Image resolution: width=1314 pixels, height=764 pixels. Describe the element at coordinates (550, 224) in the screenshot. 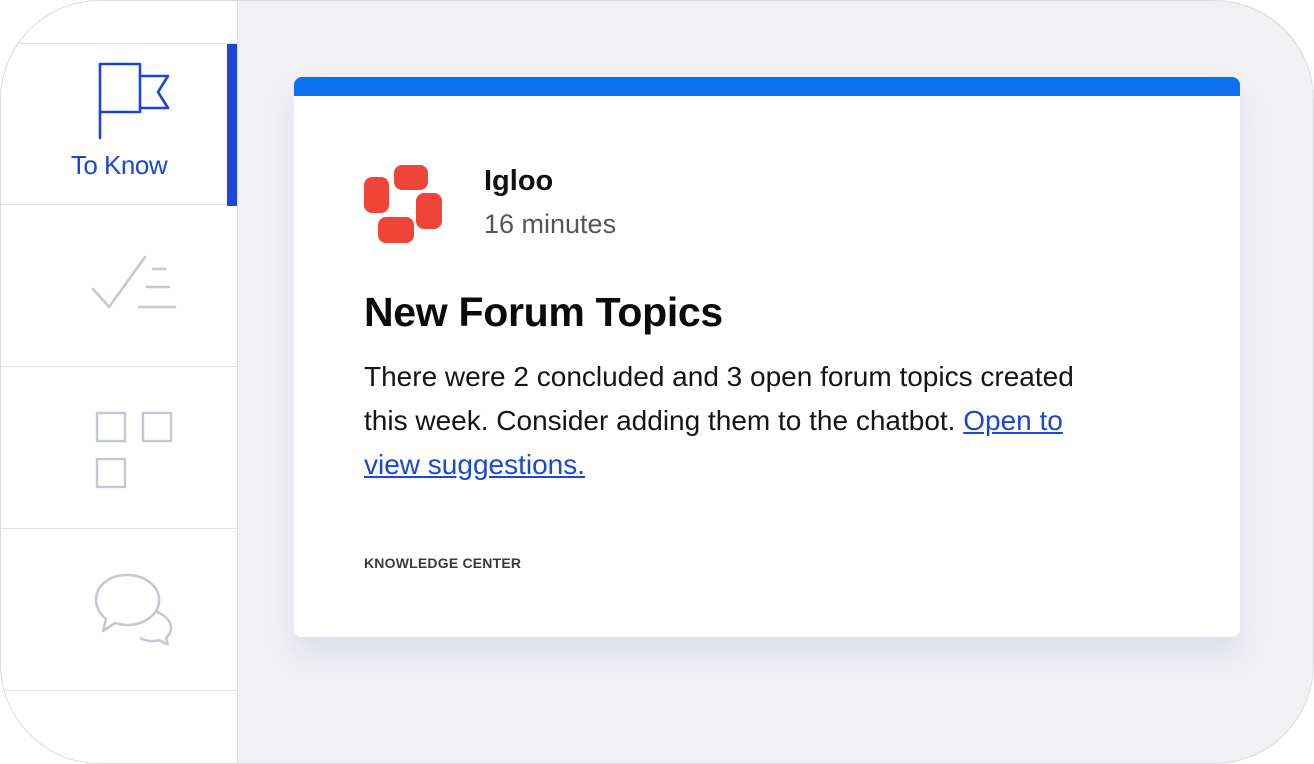

I see `timestamp: 16 minutes` at that location.